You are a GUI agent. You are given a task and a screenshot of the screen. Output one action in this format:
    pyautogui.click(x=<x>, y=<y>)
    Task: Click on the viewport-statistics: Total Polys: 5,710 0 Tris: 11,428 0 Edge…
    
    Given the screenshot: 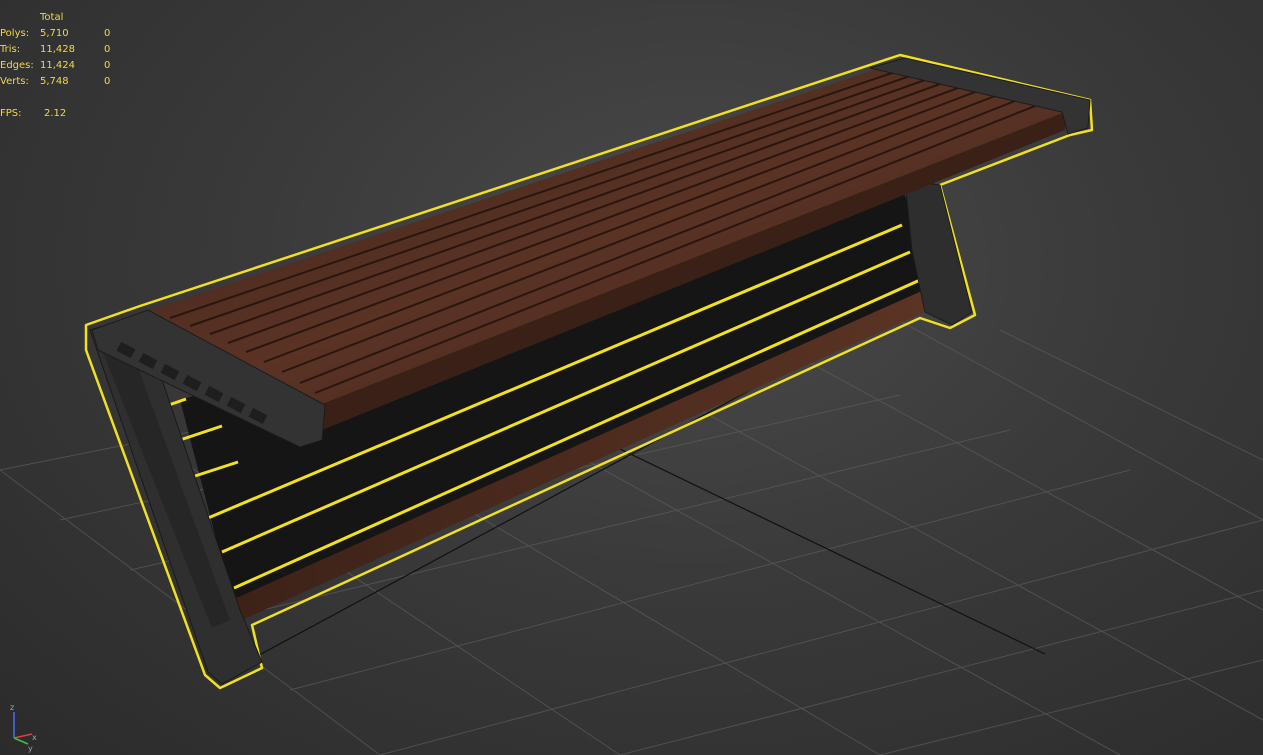 What is the action you would take?
    pyautogui.click(x=62, y=66)
    